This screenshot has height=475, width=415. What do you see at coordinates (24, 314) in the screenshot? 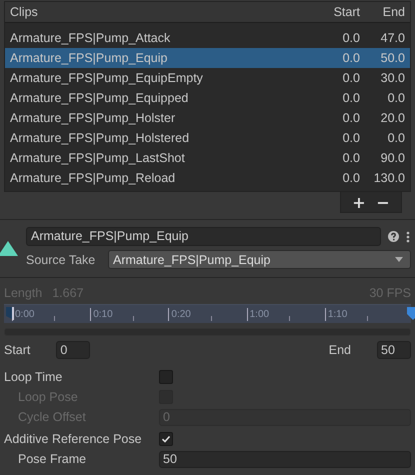
I see `time-label: 0:00` at bounding box center [24, 314].